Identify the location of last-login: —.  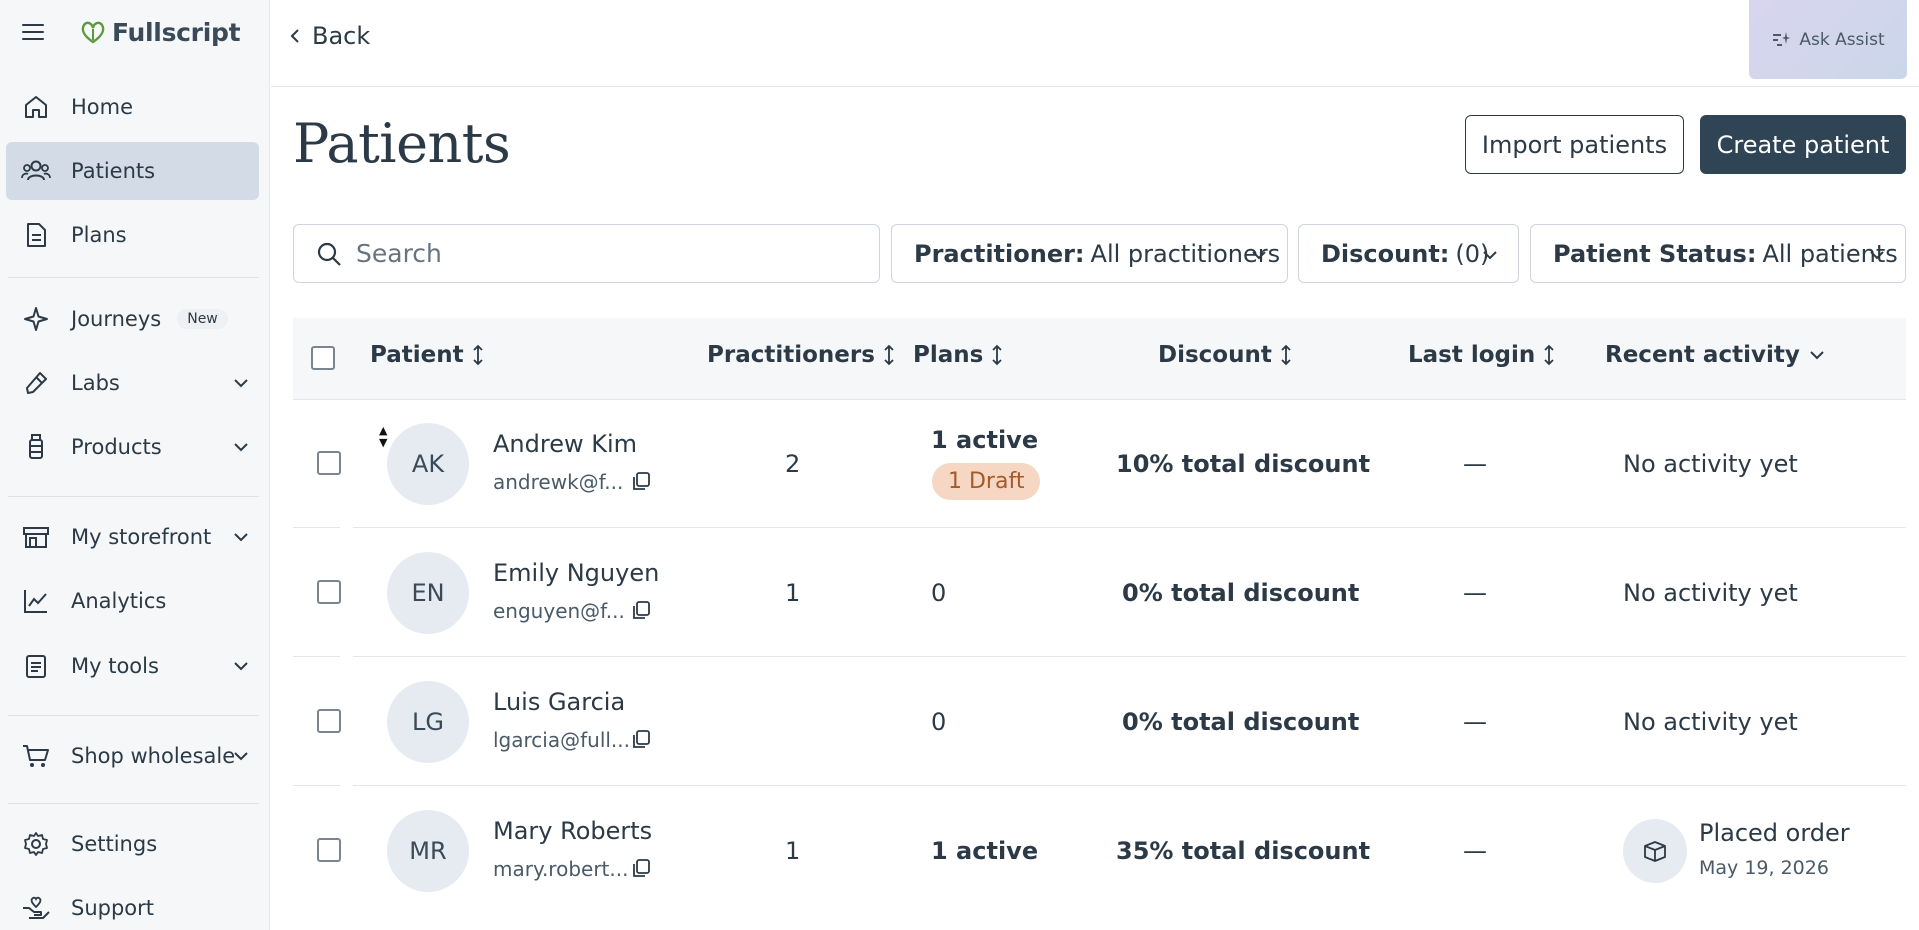
(1475, 464).